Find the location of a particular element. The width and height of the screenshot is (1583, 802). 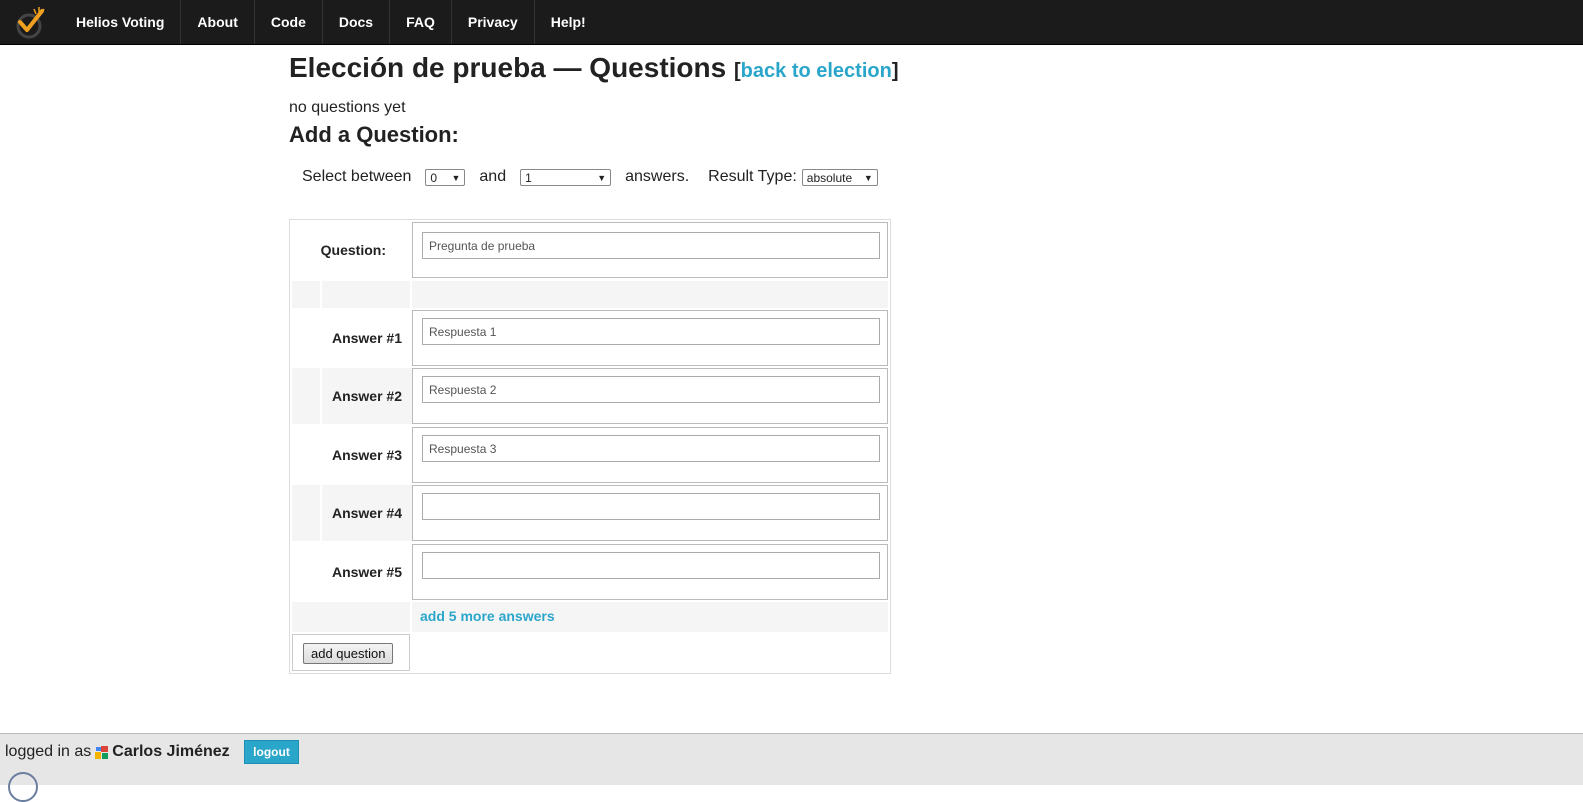

nav-help-link: Help! is located at coordinates (568, 22).